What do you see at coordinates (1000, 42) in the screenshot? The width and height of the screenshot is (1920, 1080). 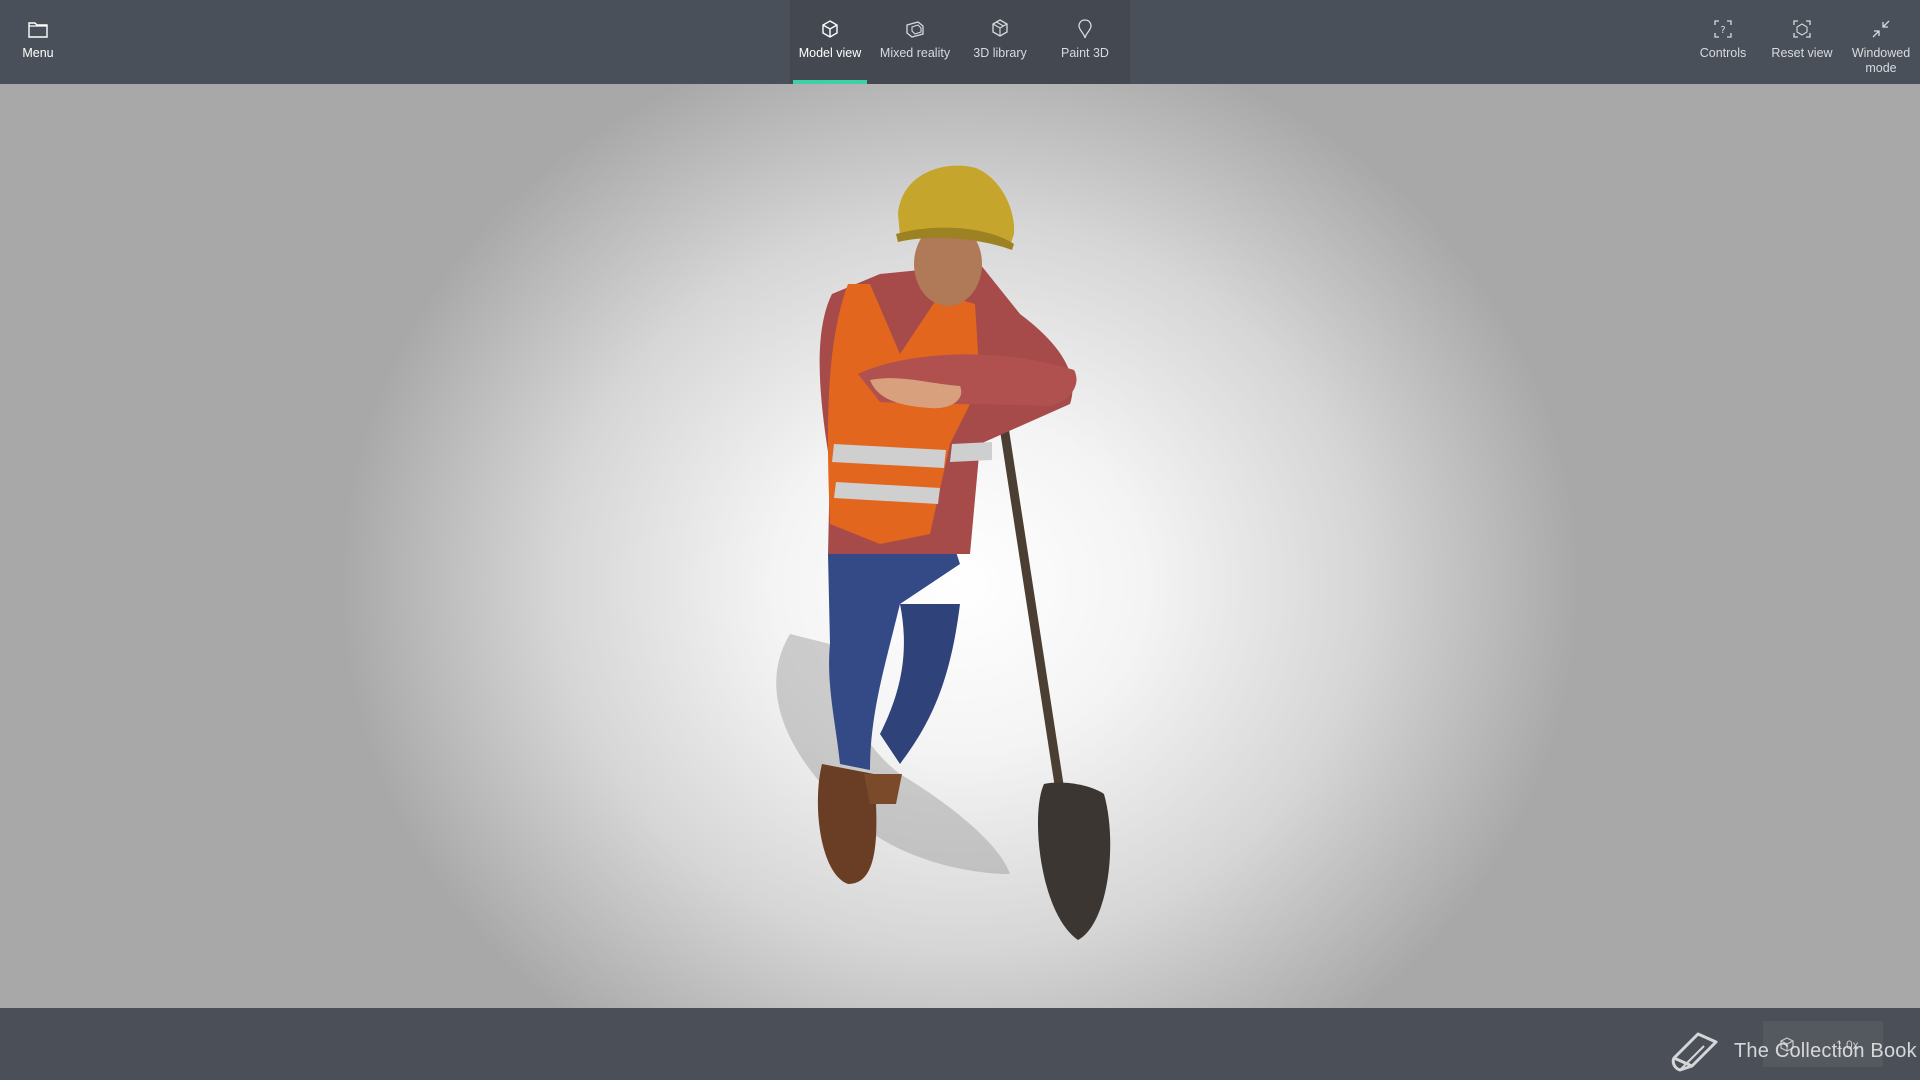 I see `tab-3d-library: 3D library` at bounding box center [1000, 42].